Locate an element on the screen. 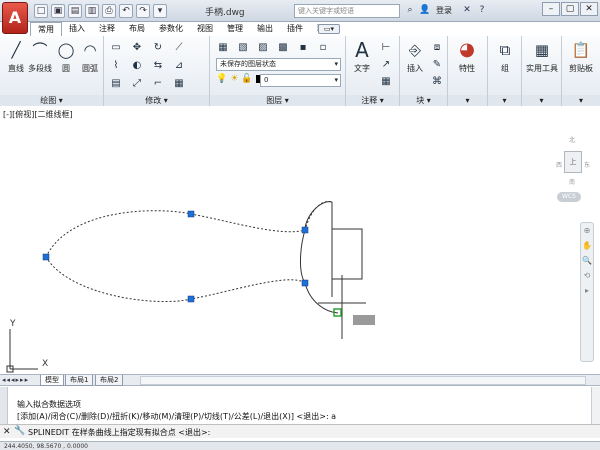 This screenshot has width=600, height=450. qat-open-icon: ▣ is located at coordinates (58, 11).